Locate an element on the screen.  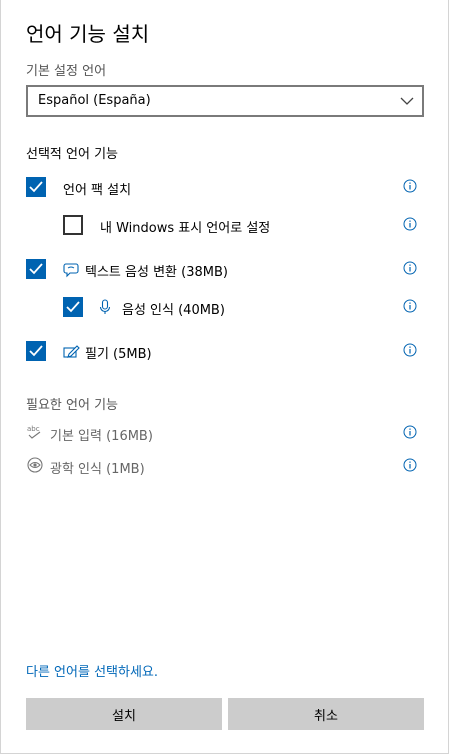
feature-language-pack: 언어 팩 설치 is located at coordinates (226, 190).